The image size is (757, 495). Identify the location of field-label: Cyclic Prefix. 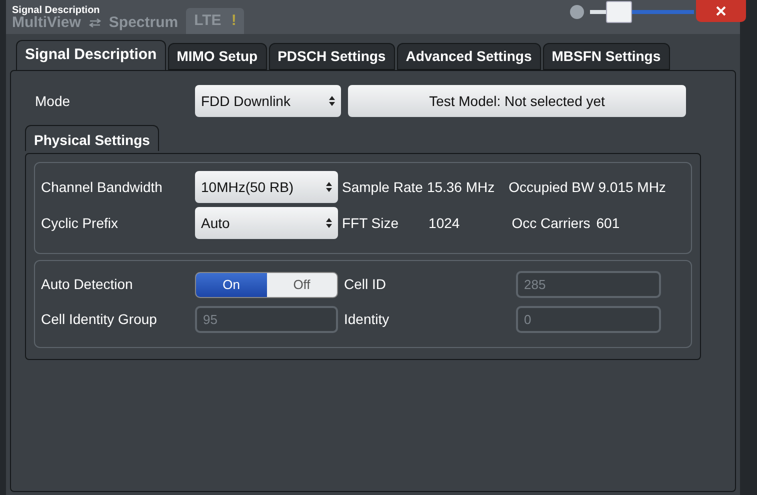
(80, 223).